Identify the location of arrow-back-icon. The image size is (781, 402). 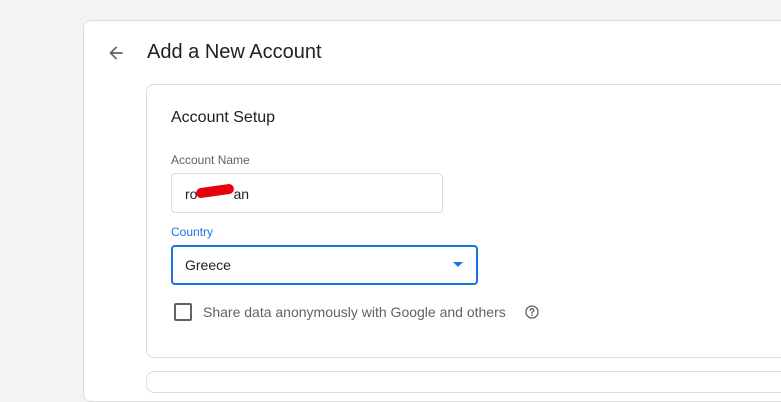
(116, 53).